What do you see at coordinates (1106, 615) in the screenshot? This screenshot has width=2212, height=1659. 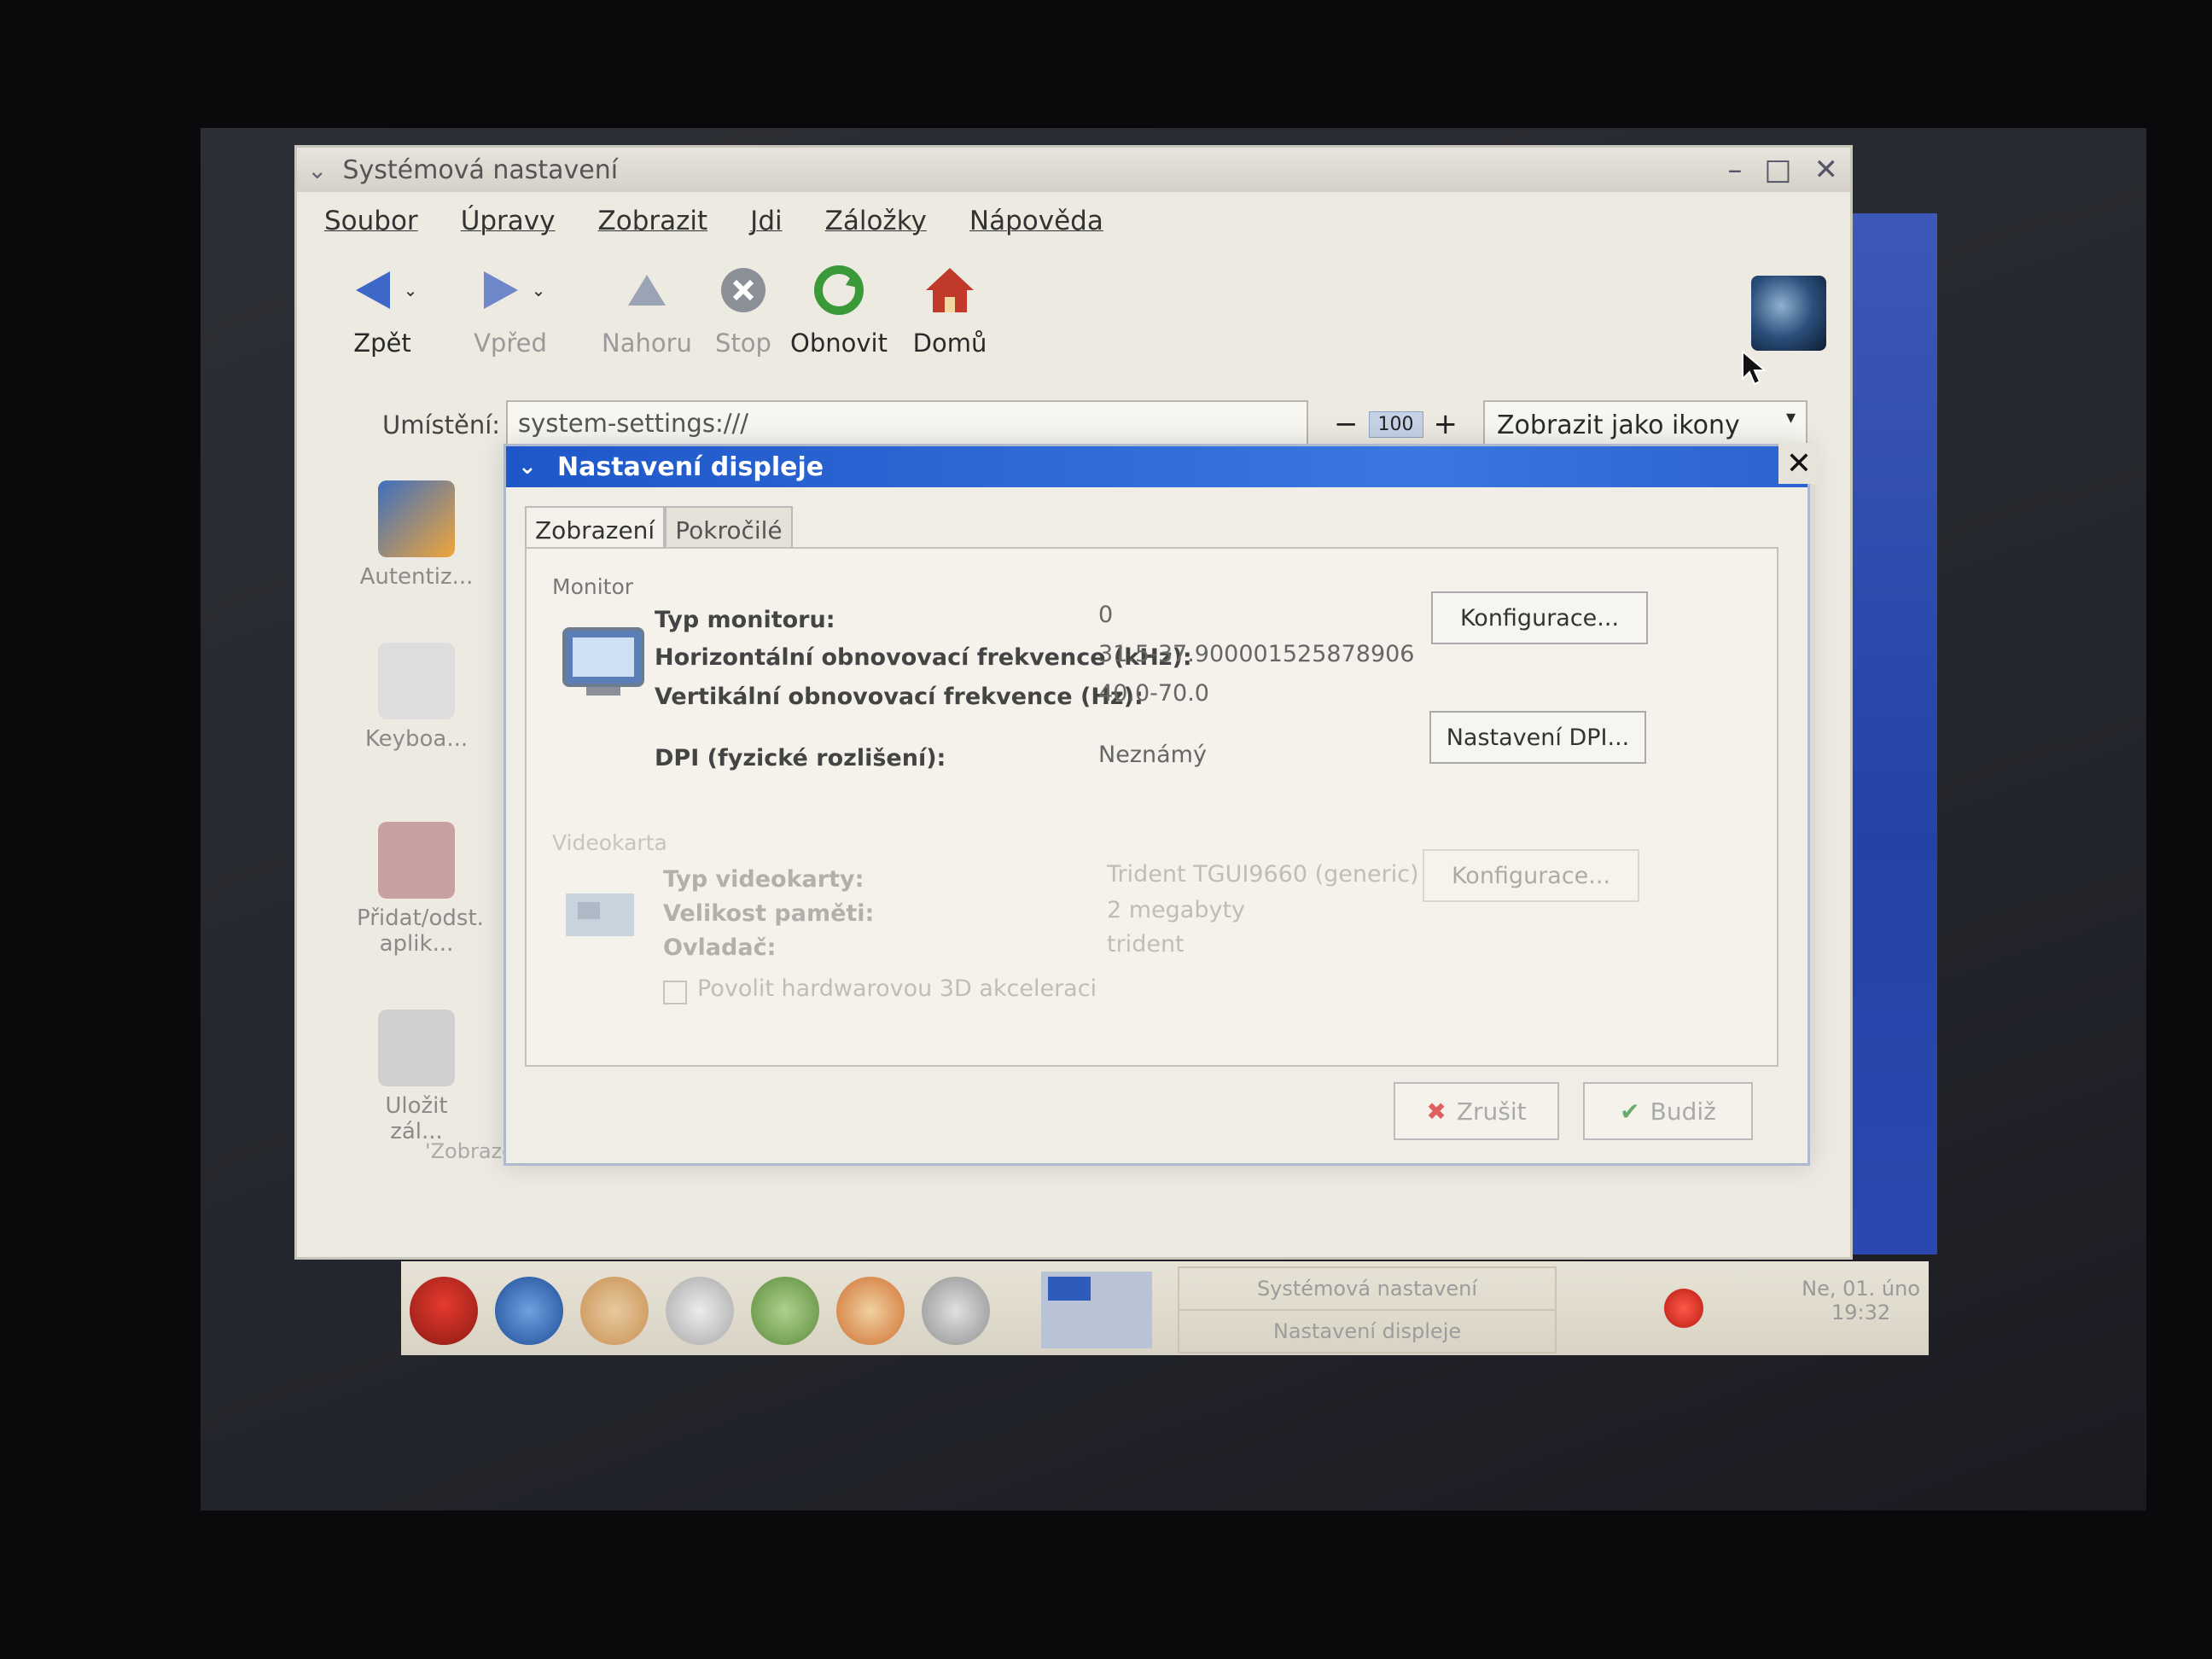 I see `monitor-type-value: 0` at bounding box center [1106, 615].